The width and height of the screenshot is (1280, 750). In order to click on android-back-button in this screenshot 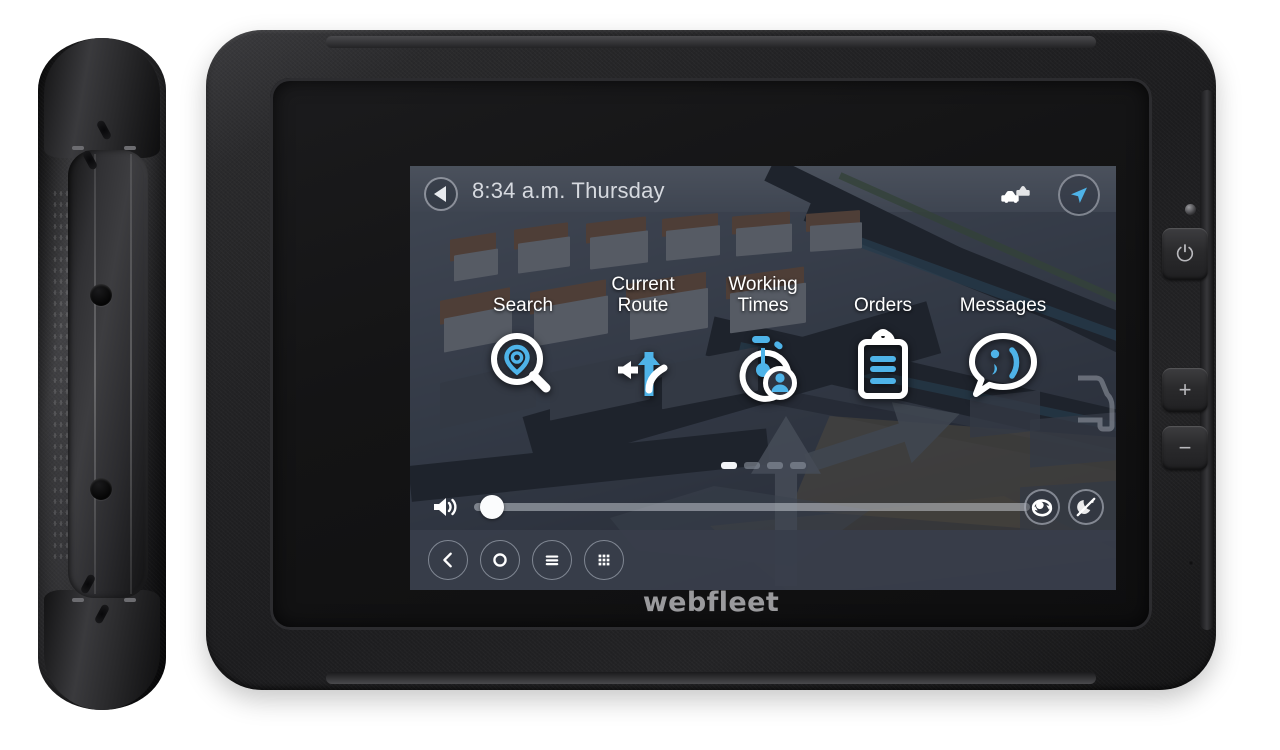, I will do `click(448, 560)`.